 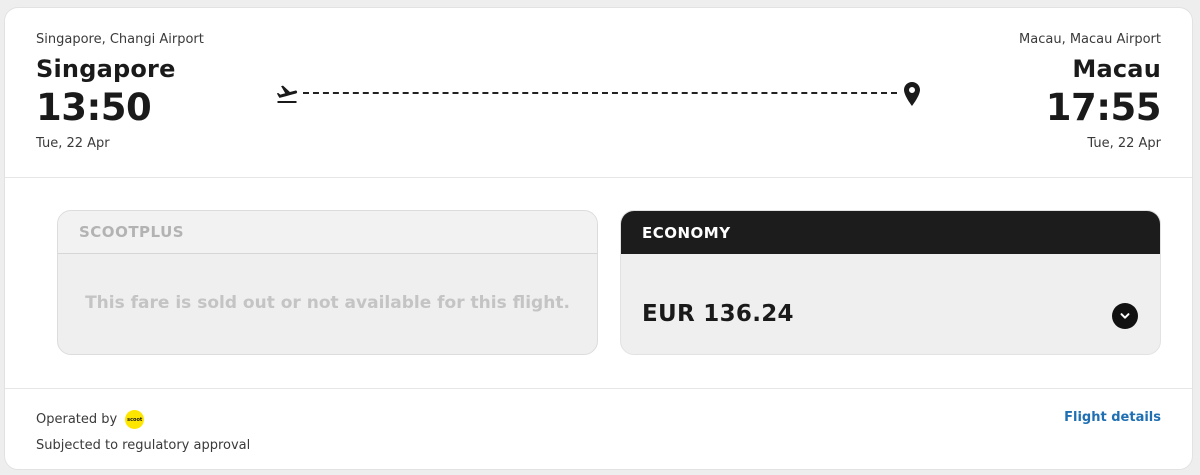 I want to click on flight-details-link: Flight details, so click(x=1112, y=417).